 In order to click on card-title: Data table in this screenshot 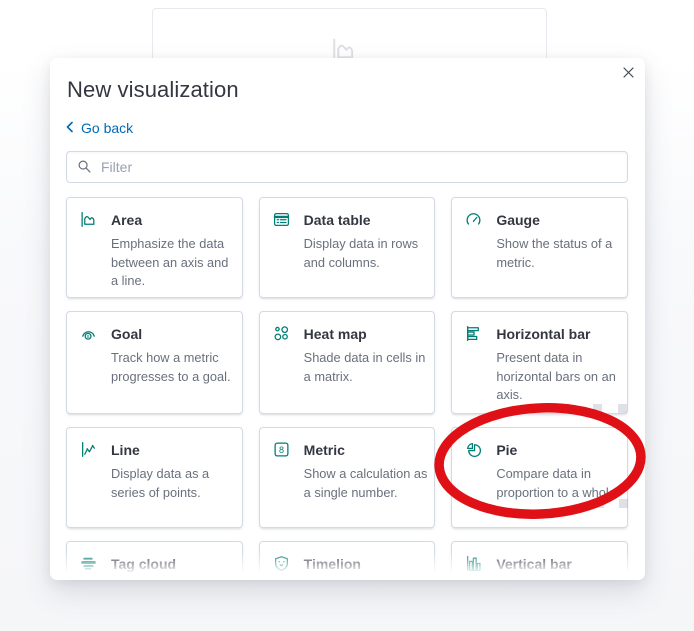, I will do `click(337, 220)`.